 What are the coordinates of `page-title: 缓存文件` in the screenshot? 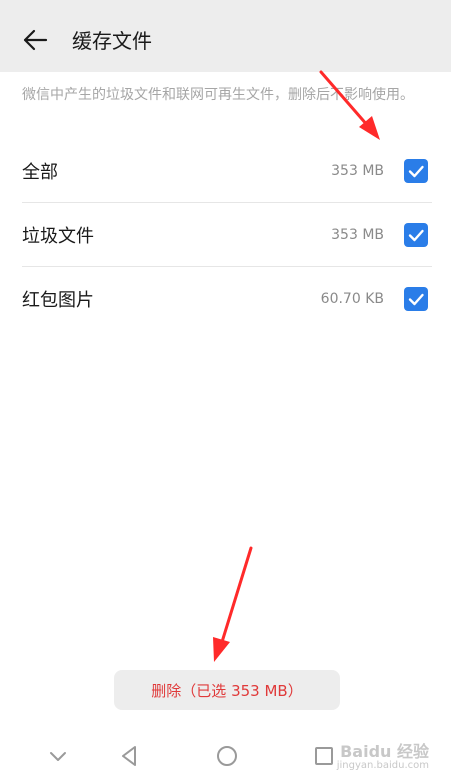 It's located at (112, 41).